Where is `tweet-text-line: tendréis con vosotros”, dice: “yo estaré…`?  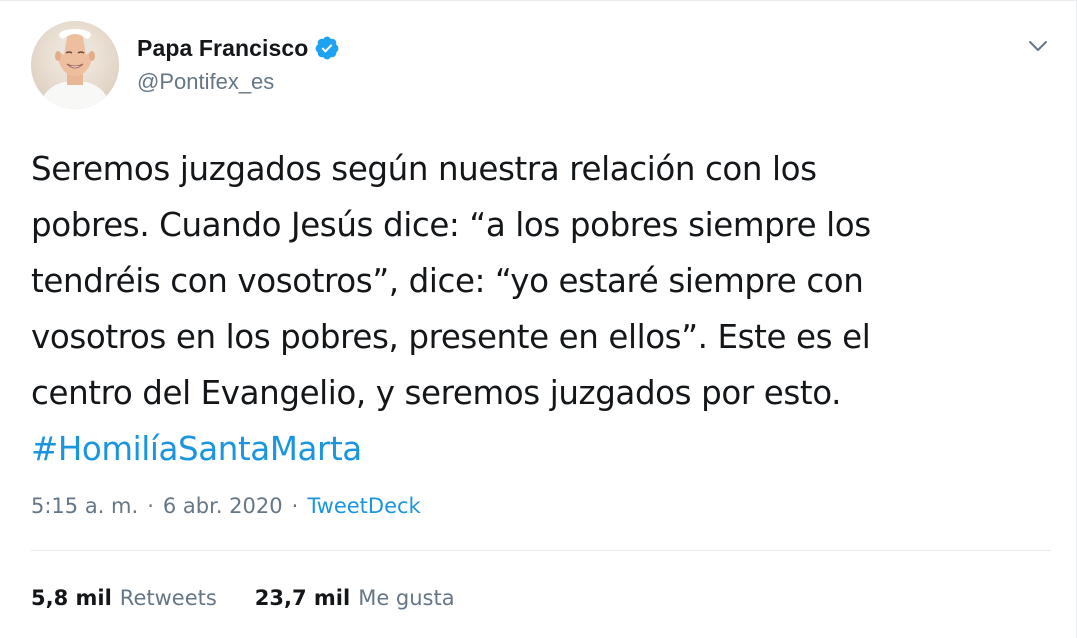 tweet-text-line: tendréis con vosotros”, dice: “yo estaré… is located at coordinates (447, 281).